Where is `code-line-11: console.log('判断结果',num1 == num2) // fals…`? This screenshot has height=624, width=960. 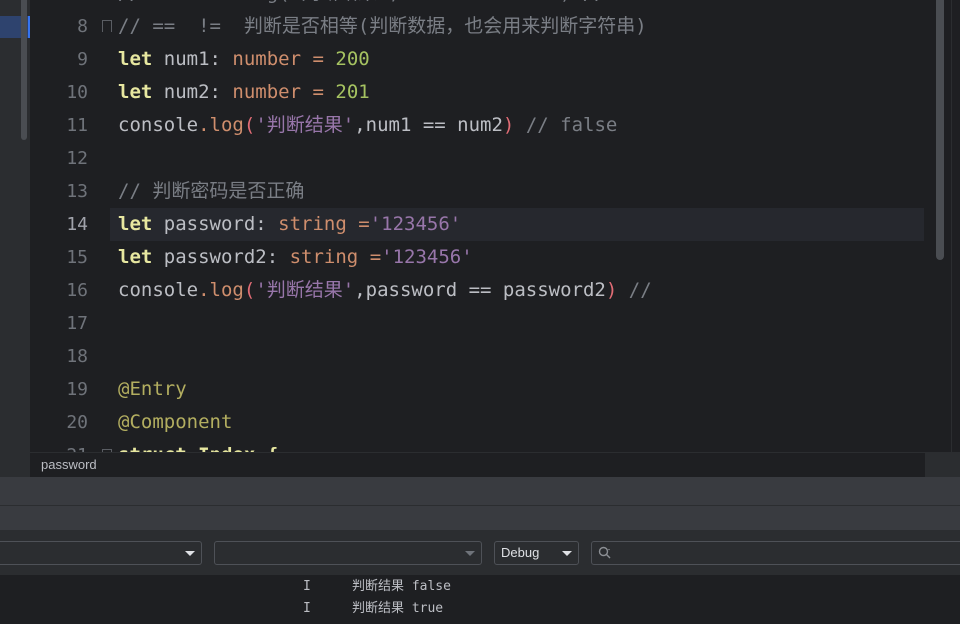
code-line-11: console.log('判断结果',num1 == num2) // fals… is located at coordinates (368, 125).